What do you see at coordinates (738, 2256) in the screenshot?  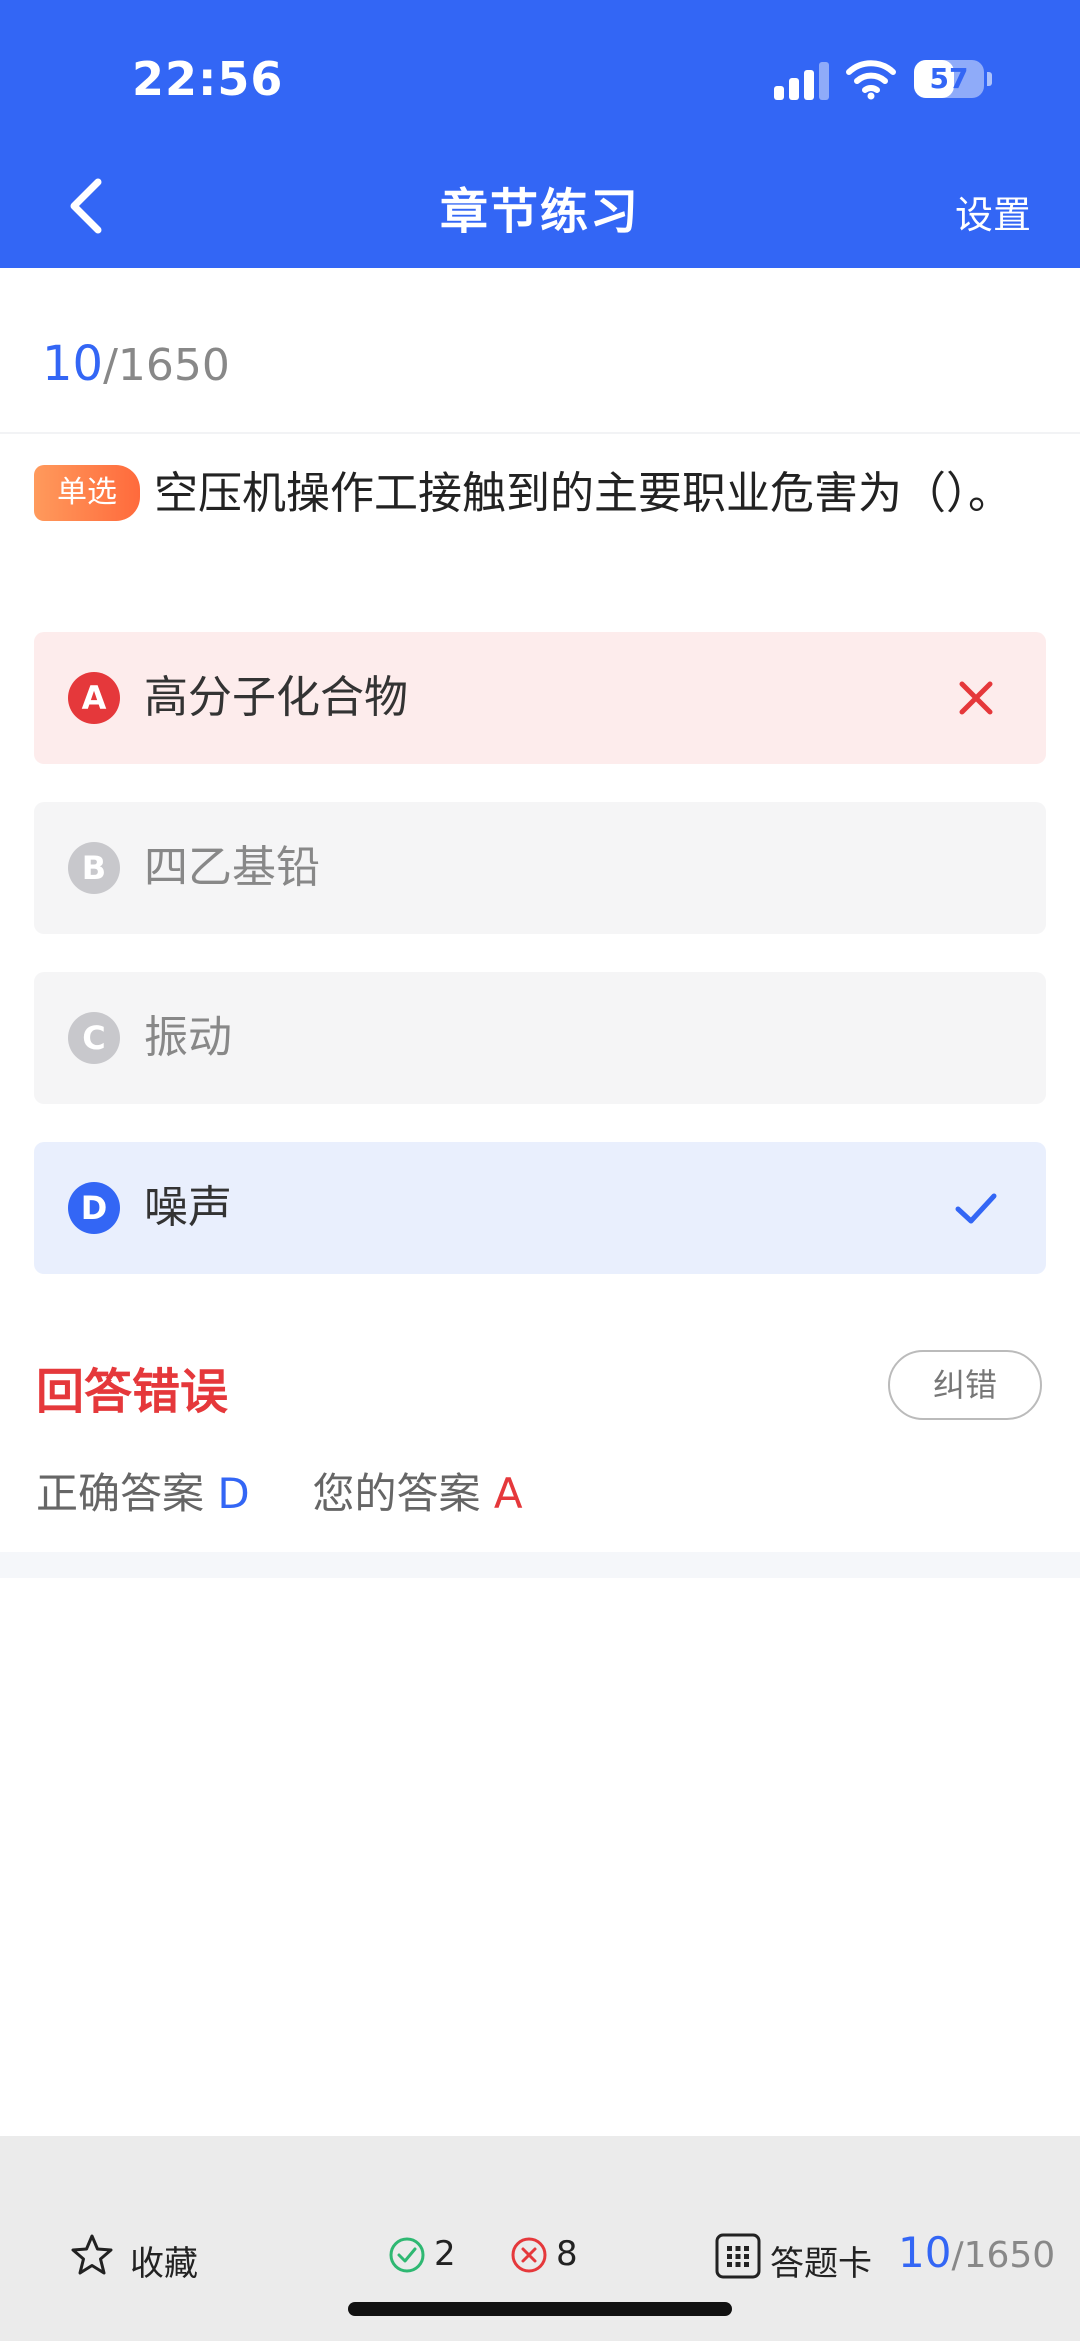 I see `grid-icon` at bounding box center [738, 2256].